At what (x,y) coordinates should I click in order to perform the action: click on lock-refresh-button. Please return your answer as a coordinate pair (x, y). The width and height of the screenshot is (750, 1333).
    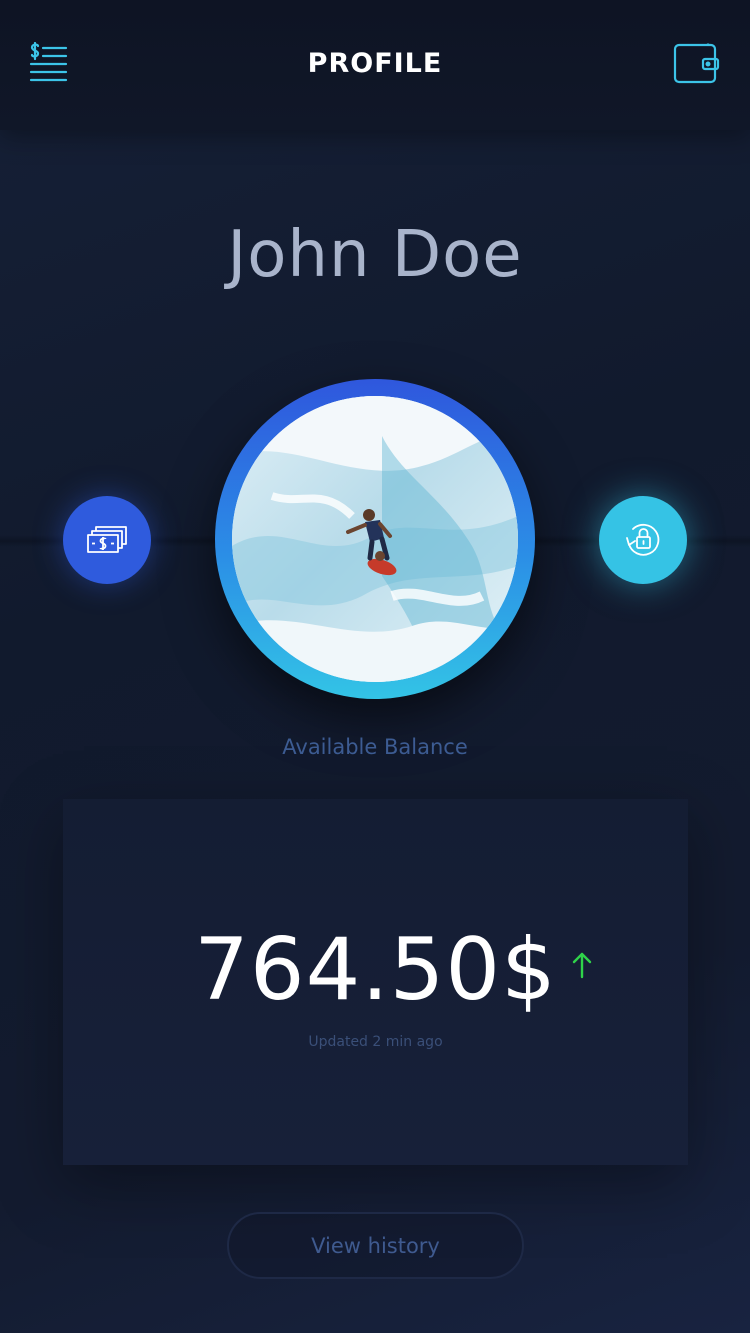
    Looking at the image, I should click on (643, 540).